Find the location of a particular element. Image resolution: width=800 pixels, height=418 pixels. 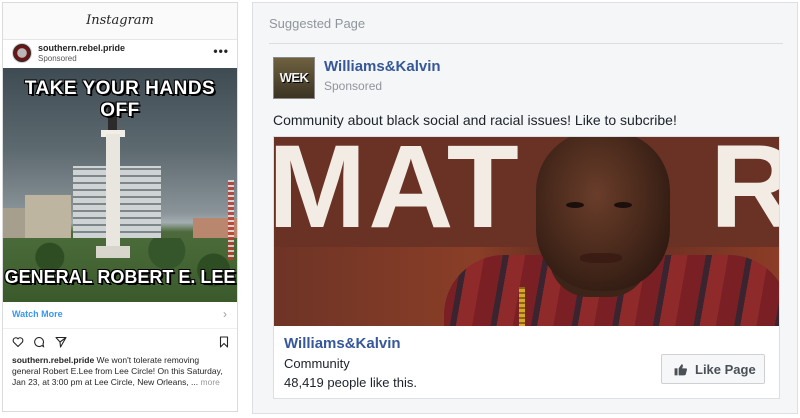

comment-icon is located at coordinates (39, 342).